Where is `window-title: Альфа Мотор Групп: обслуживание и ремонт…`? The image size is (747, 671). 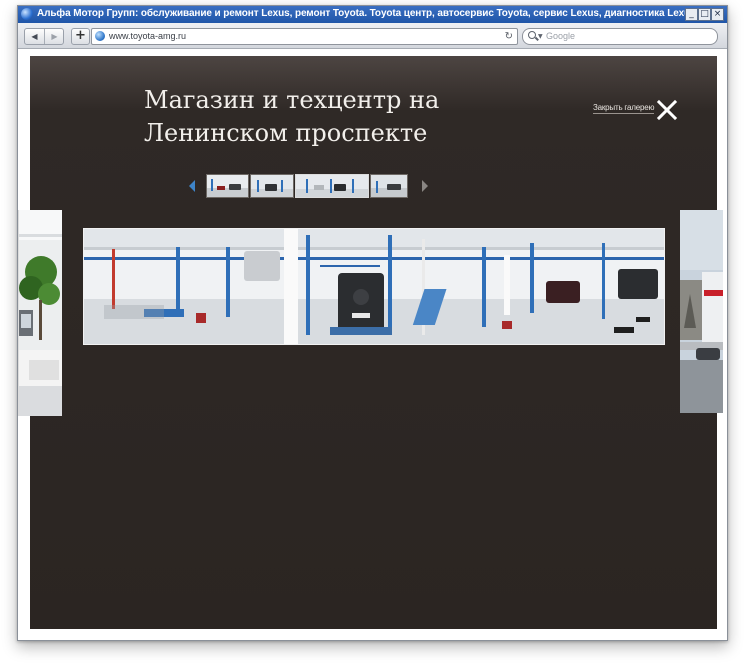
window-title: Альфа Мотор Групп: обслуживание и ремонт… is located at coordinates (368, 13).